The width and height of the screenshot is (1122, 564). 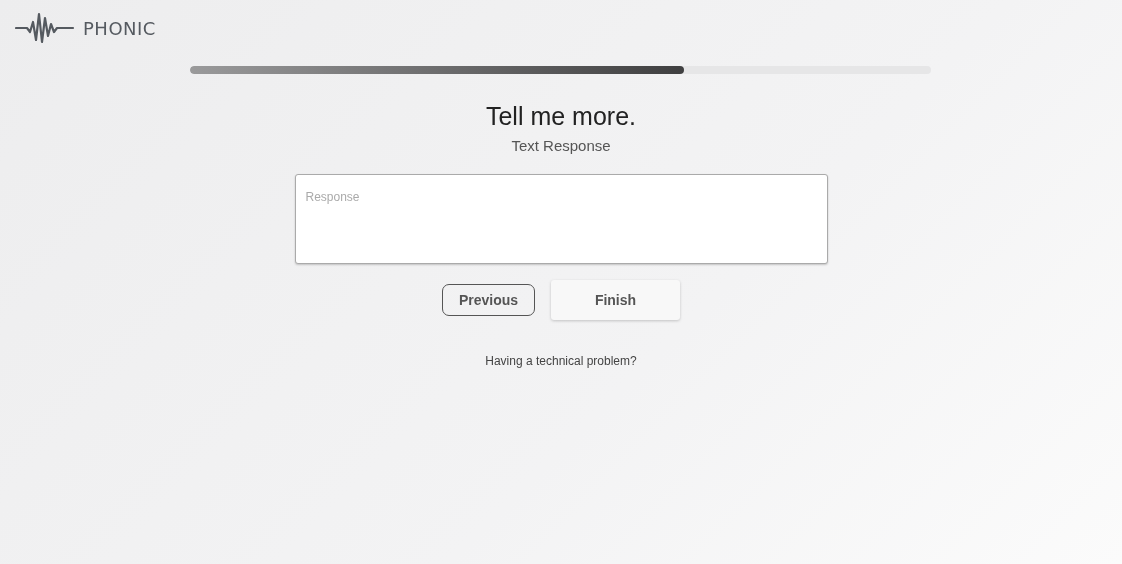 I want to click on brand-name: PHONIC, so click(x=119, y=28).